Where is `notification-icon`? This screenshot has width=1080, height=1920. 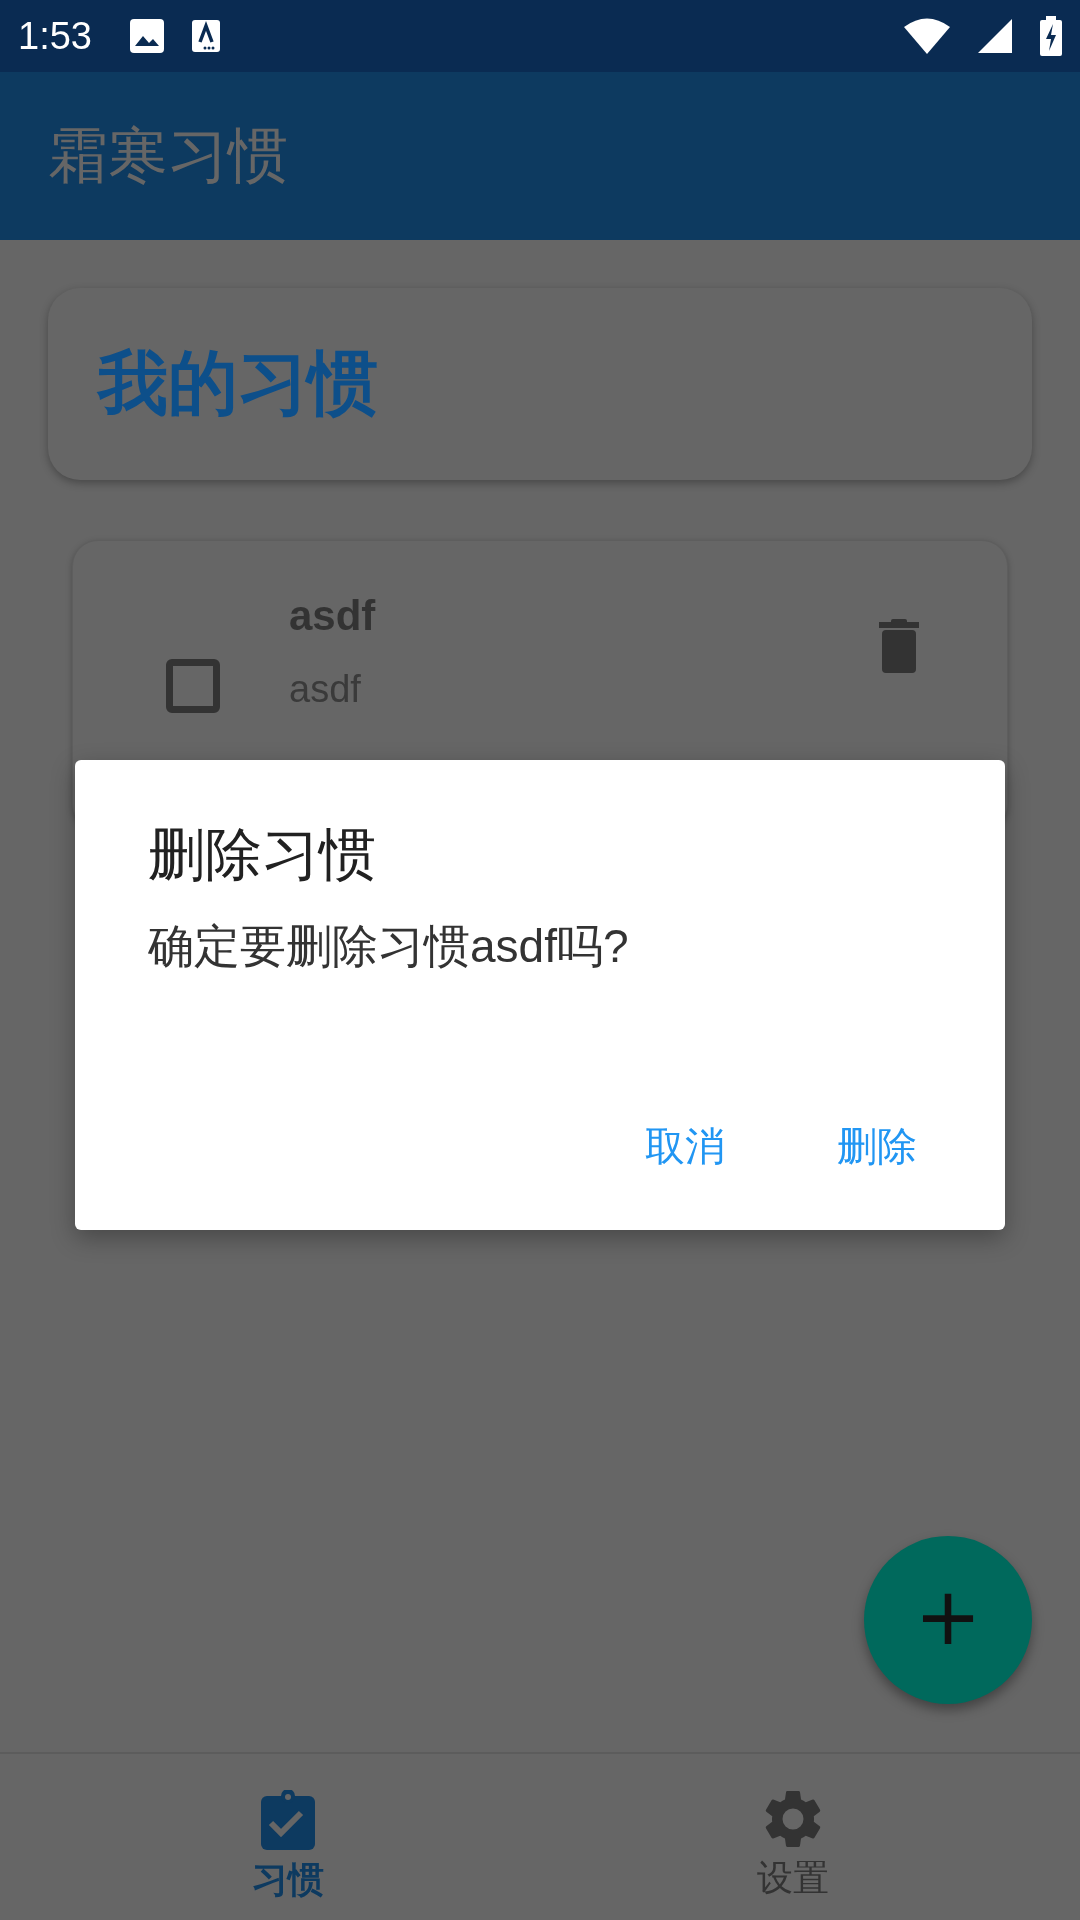
notification-icon is located at coordinates (205, 36).